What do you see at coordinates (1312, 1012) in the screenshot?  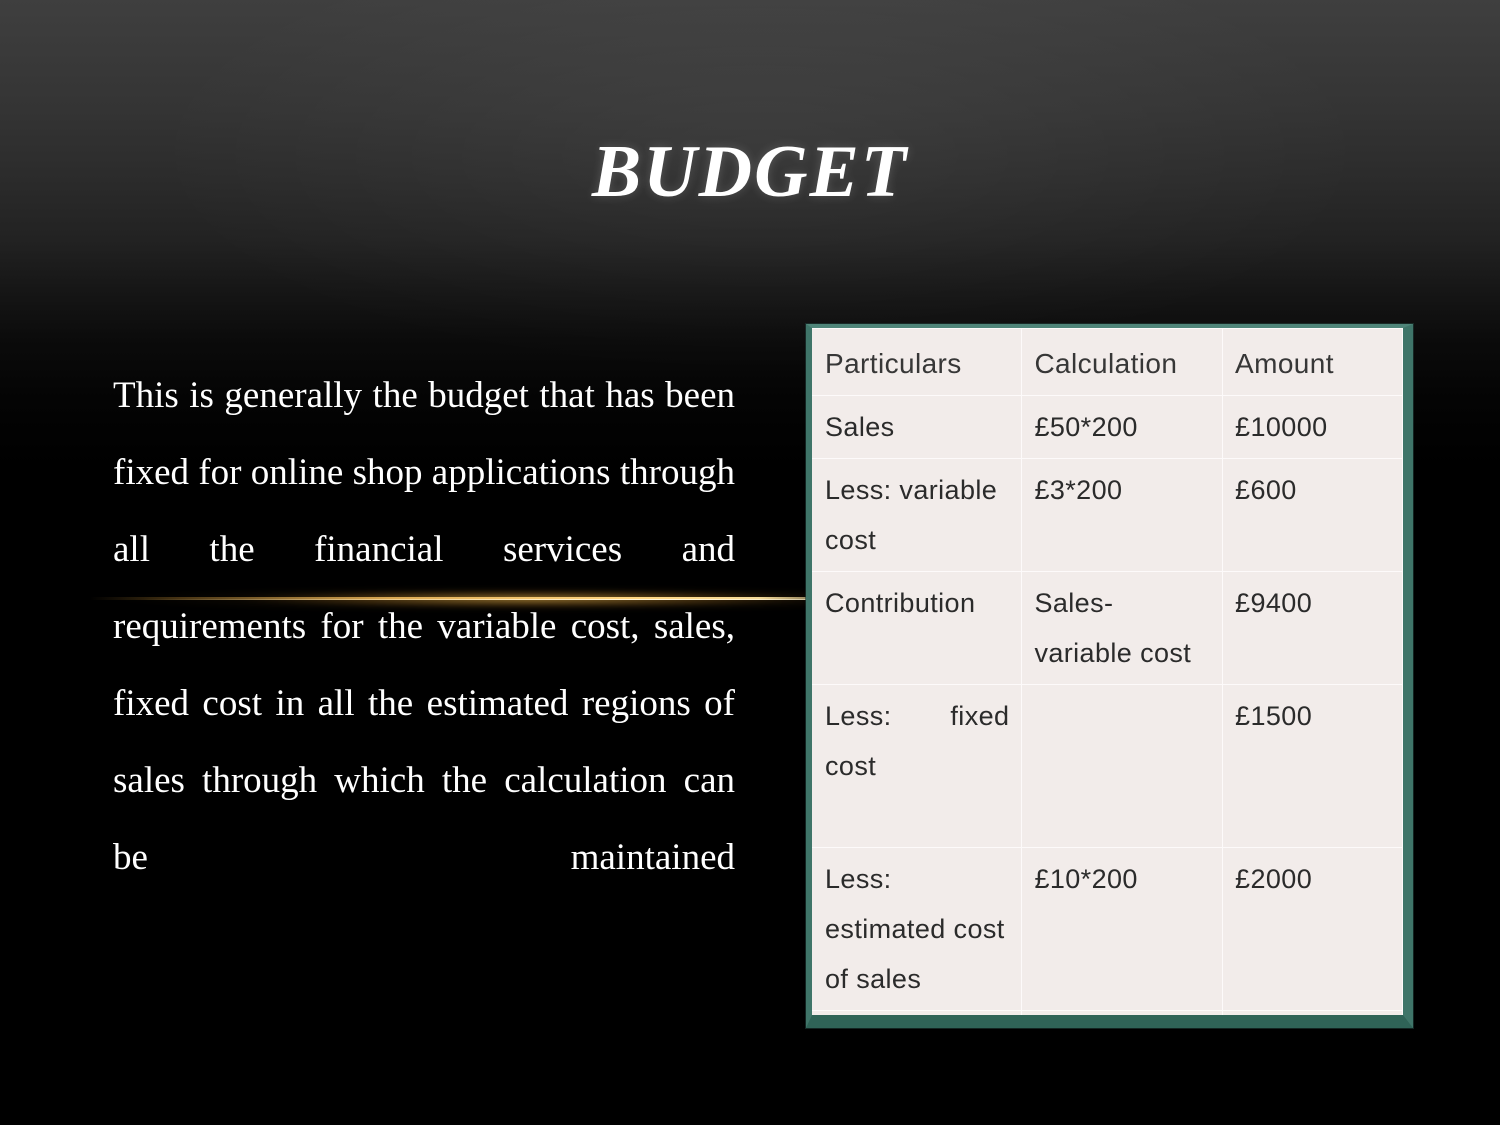 I see `cell-amount: £5900` at bounding box center [1312, 1012].